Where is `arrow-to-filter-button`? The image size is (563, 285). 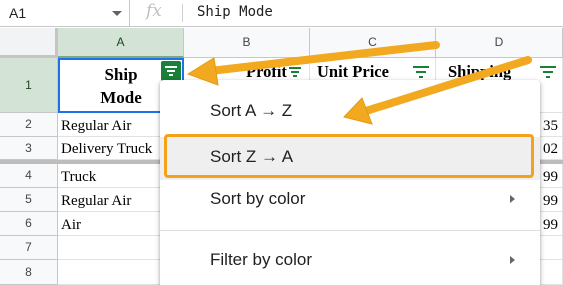 arrow-to-filter-button is located at coordinates (323, 58).